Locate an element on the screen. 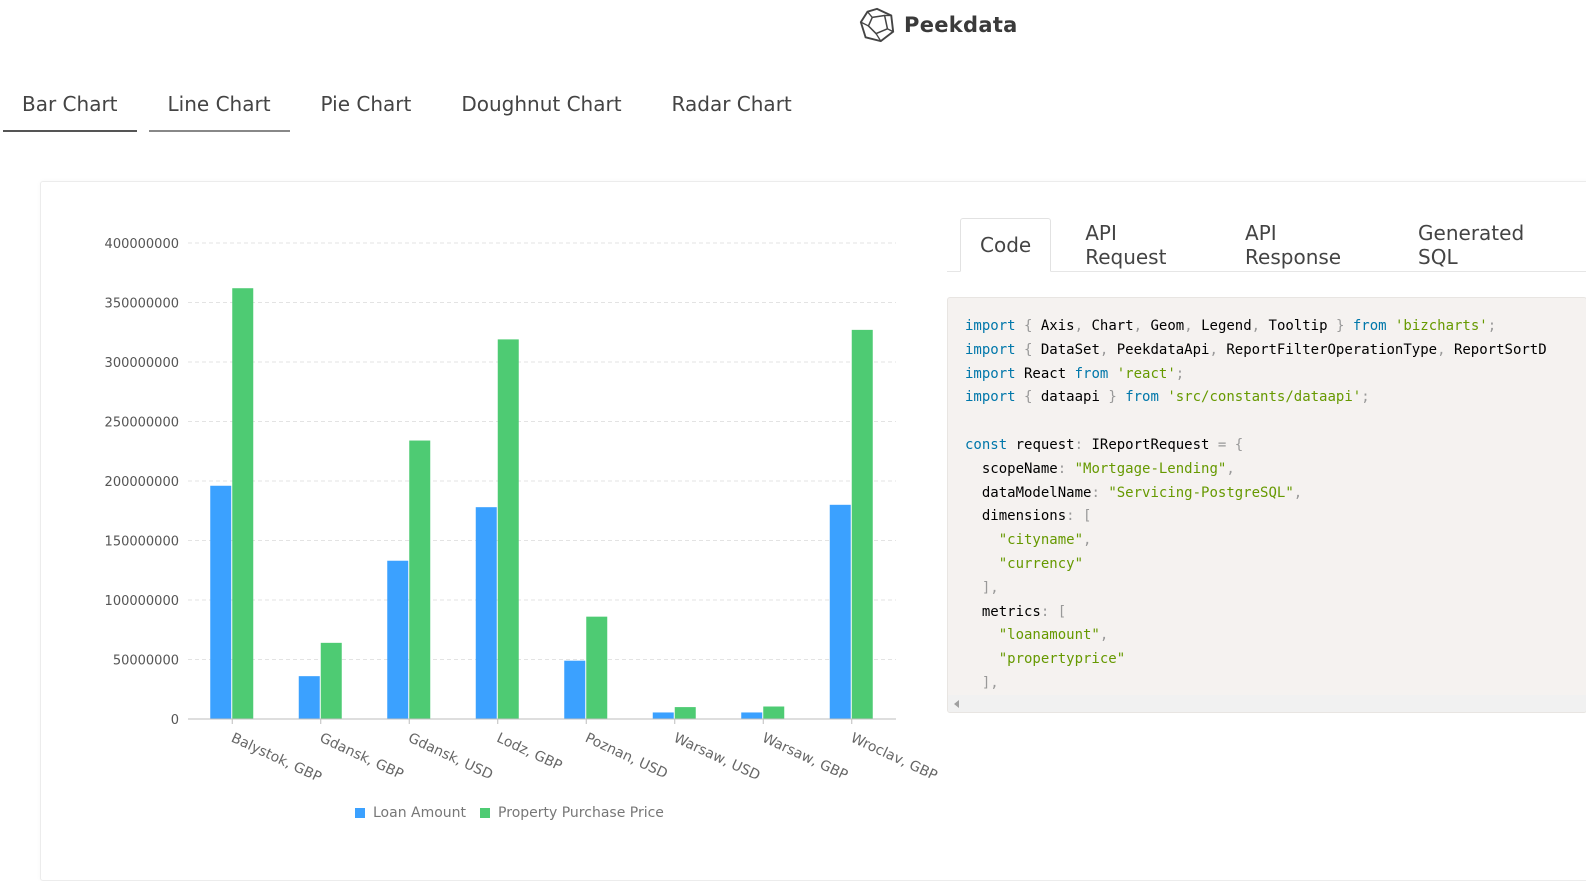  legend-item-loan-amount: Loan Amount is located at coordinates (410, 813).